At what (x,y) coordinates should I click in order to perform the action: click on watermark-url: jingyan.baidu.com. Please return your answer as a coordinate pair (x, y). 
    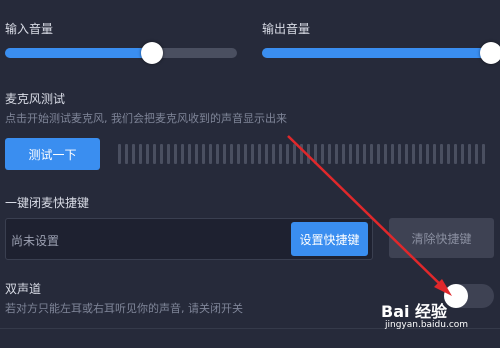
    Looking at the image, I should click on (427, 325).